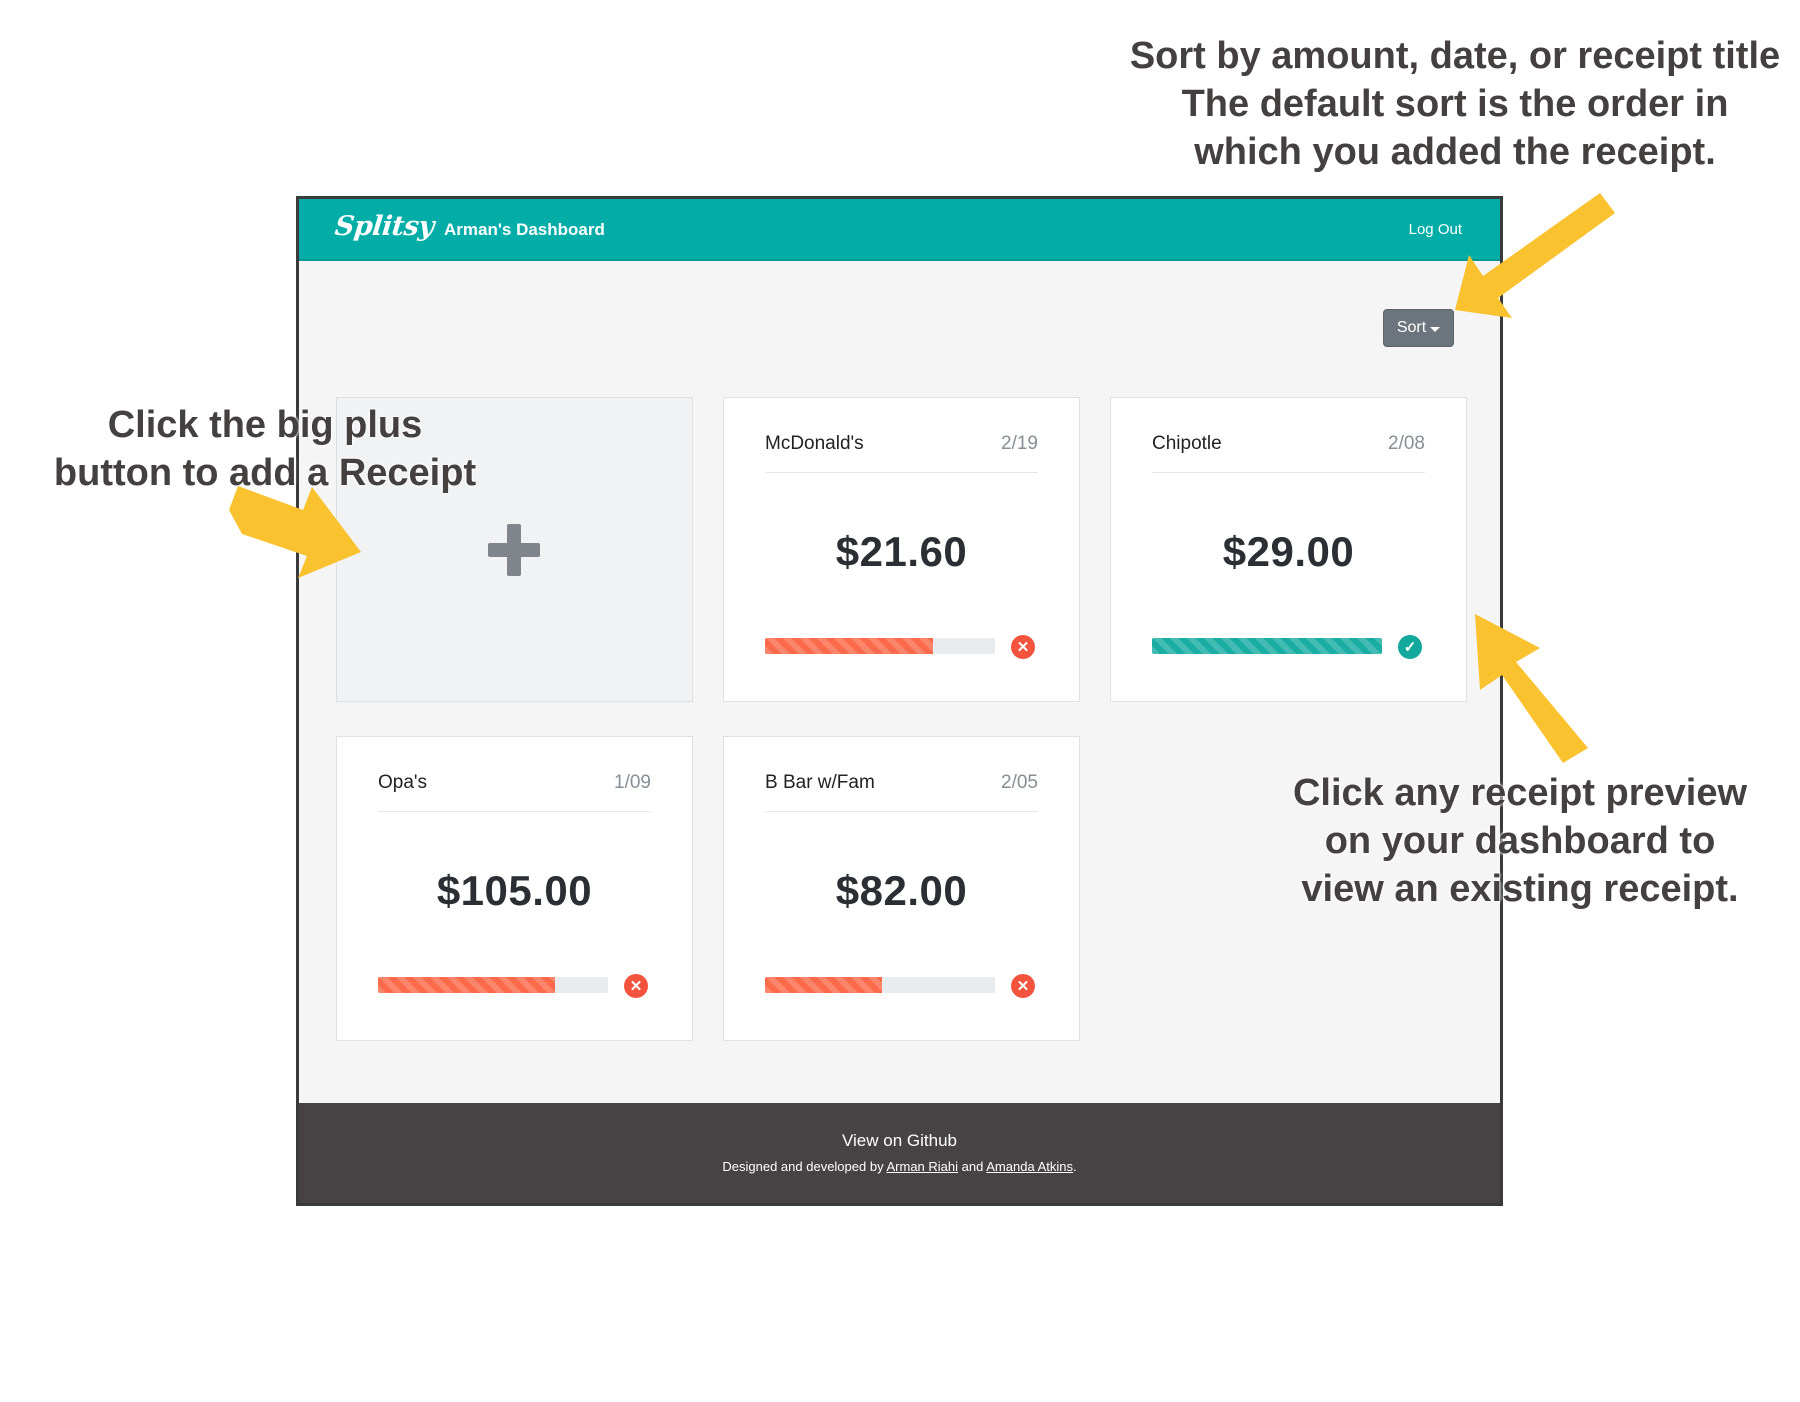  Describe the element at coordinates (524, 229) in the screenshot. I see `page-title: Arman's Dashboard` at that location.